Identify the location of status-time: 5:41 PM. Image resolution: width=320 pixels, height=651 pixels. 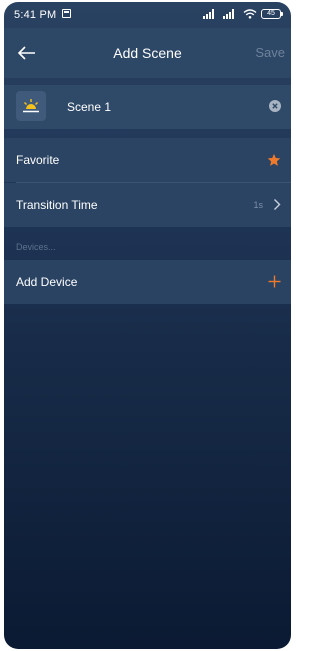
(35, 15).